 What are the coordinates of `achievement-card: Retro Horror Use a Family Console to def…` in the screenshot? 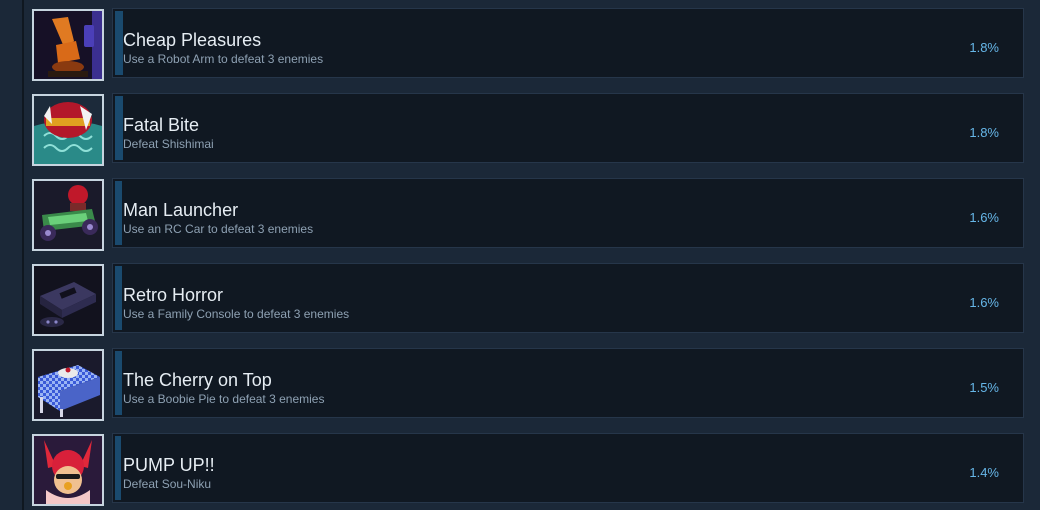 It's located at (568, 298).